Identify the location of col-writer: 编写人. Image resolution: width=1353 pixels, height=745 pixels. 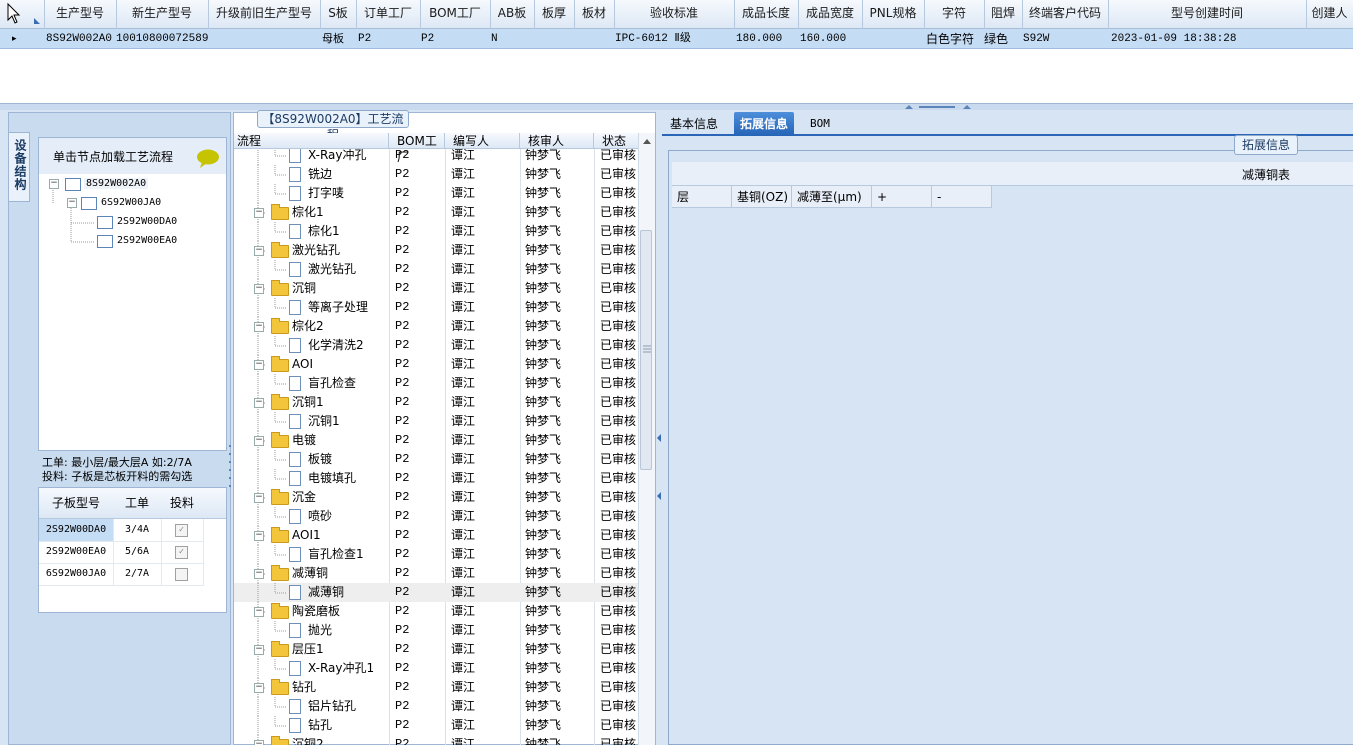
(482, 141).